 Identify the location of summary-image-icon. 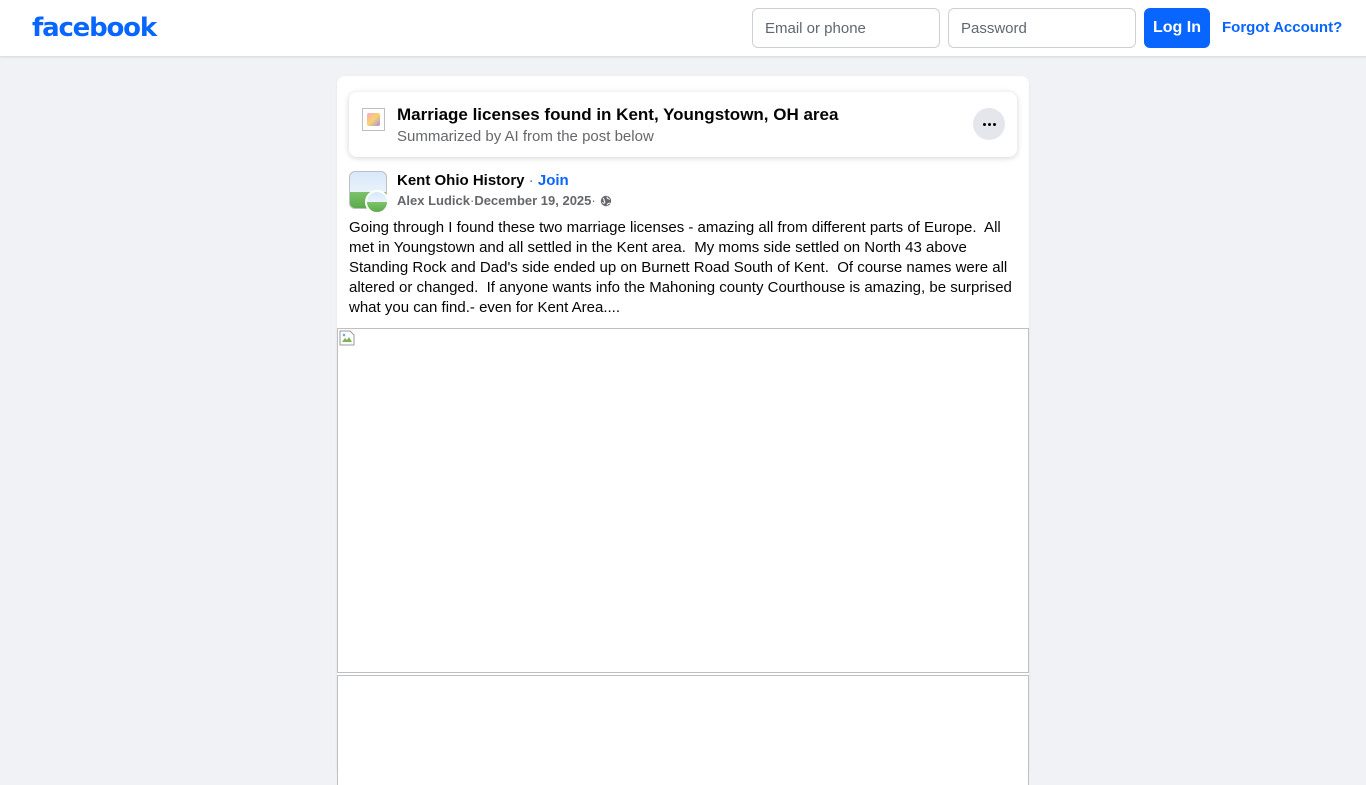
(373, 119).